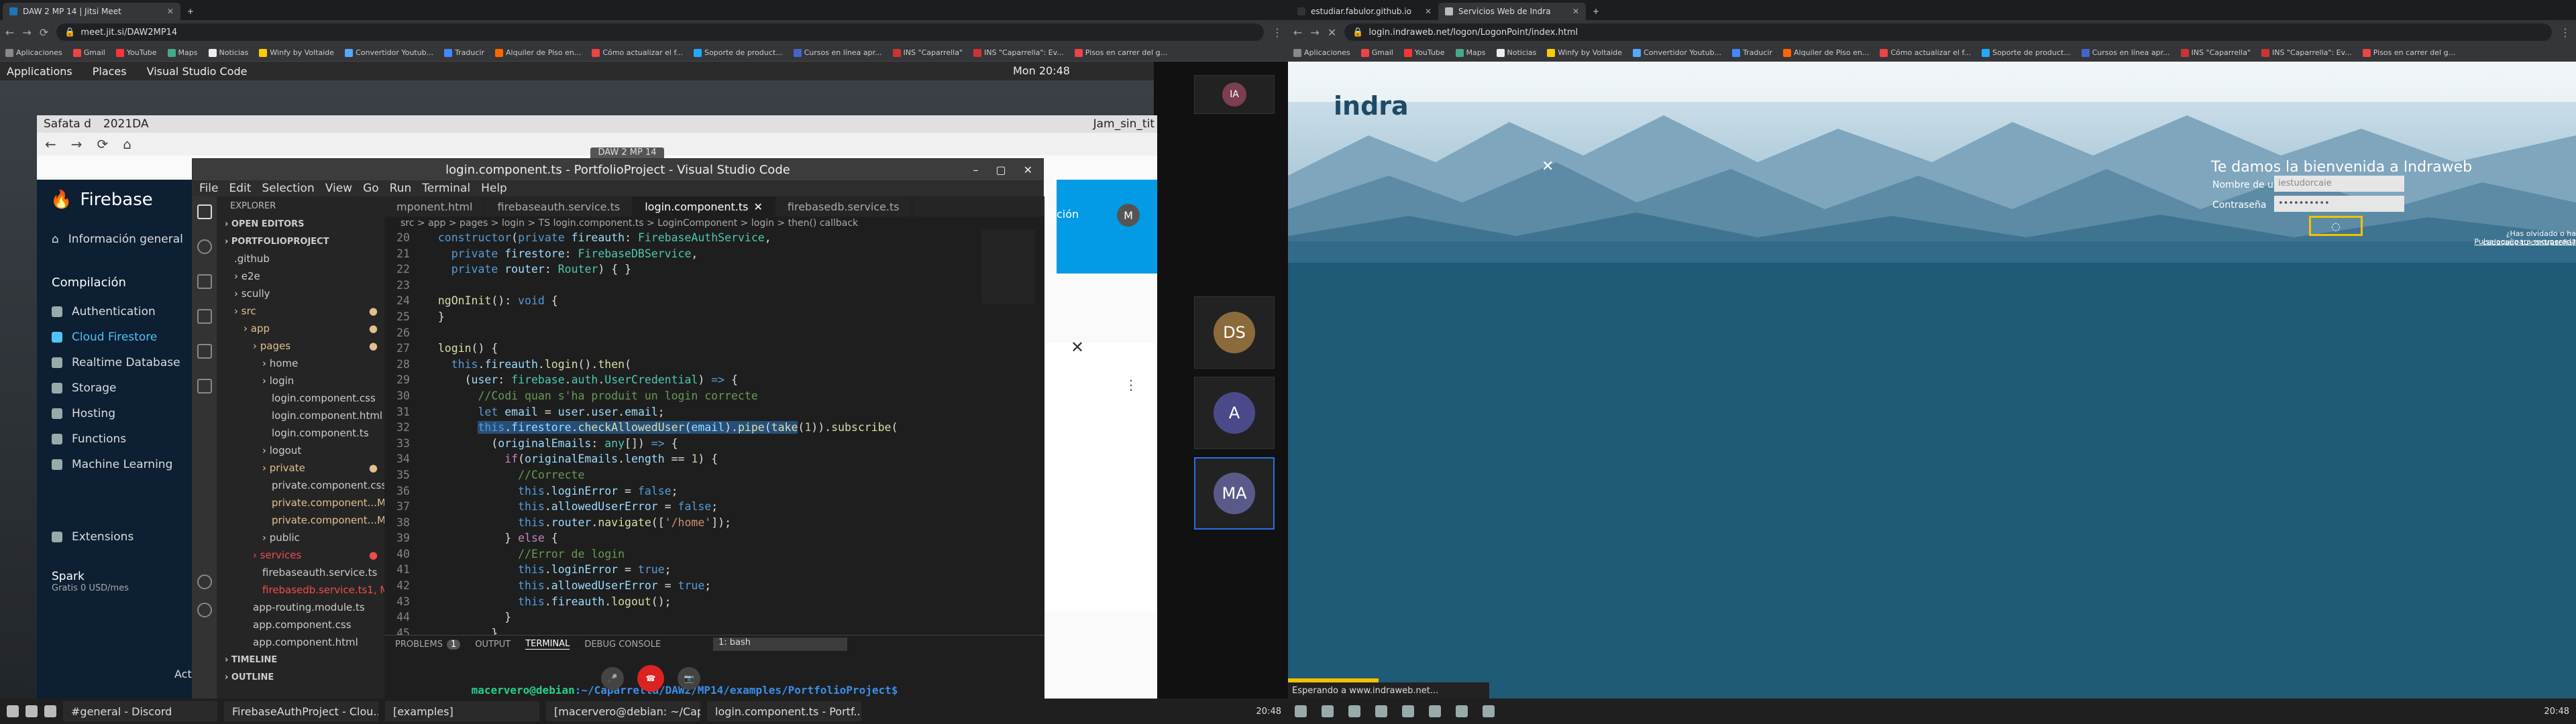 The width and height of the screenshot is (2576, 724). Describe the element at coordinates (117, 464) in the screenshot. I see `firebase-nav-item: Machine Learning` at that location.